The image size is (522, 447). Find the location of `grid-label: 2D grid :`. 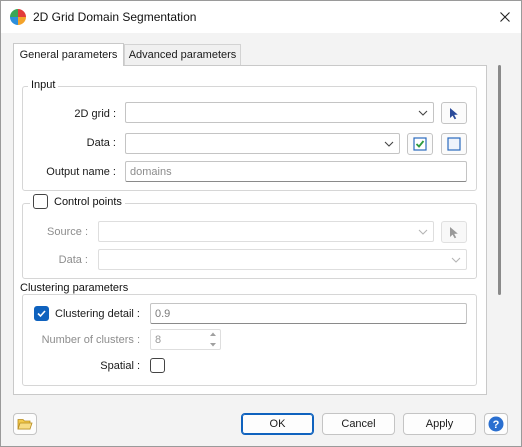

grid-label: 2D grid : is located at coordinates (95, 114).